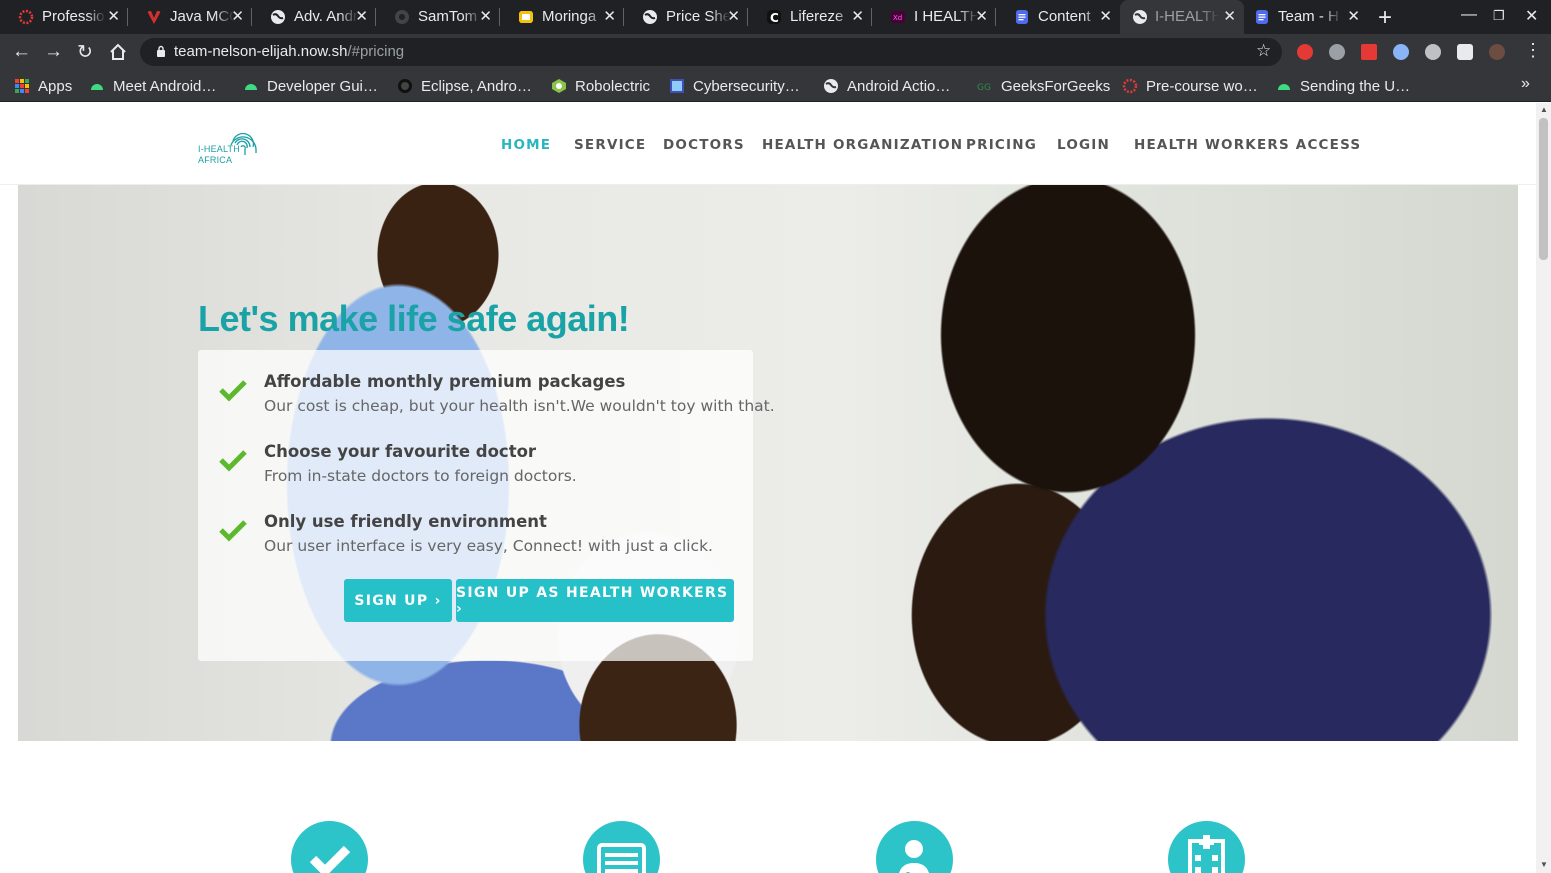 Image resolution: width=1551 pixels, height=873 pixels. What do you see at coordinates (1499, 16) in the screenshot?
I see `restore-icon: ❐` at bounding box center [1499, 16].